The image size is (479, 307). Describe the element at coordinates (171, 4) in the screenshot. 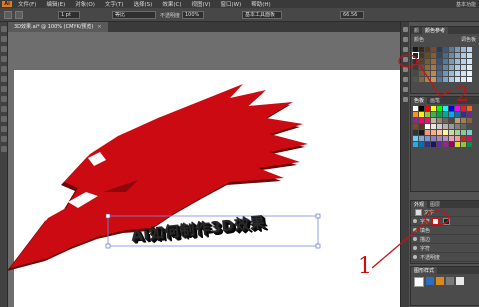

I see `menu-effect: 效果(C)` at that location.